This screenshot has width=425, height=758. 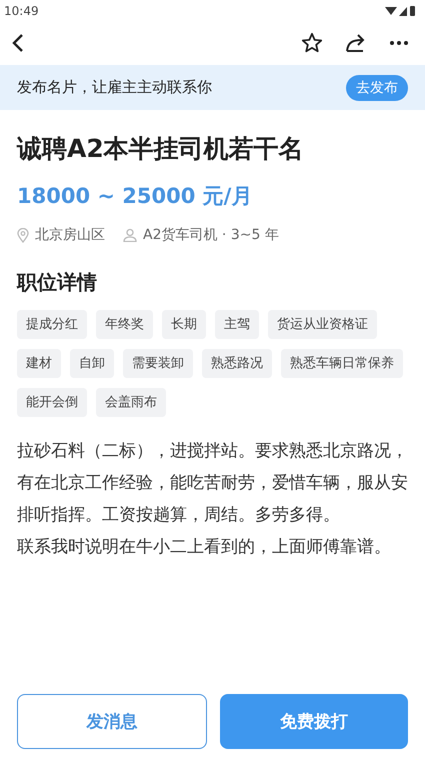 I want to click on tag: 熟悉路况, so click(x=237, y=363).